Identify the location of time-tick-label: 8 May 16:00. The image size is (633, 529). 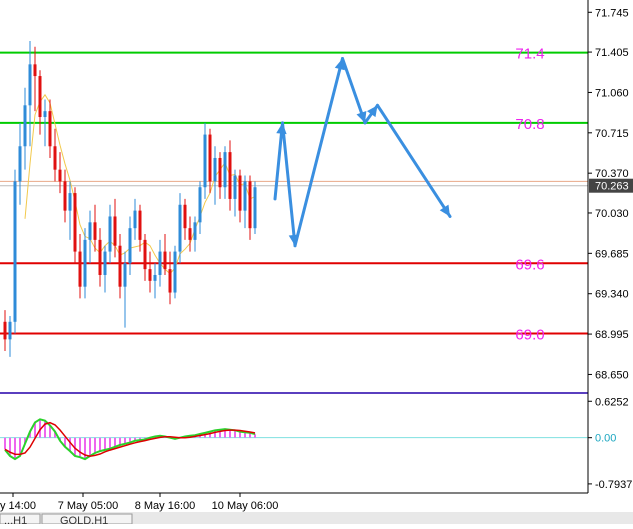
(165, 506).